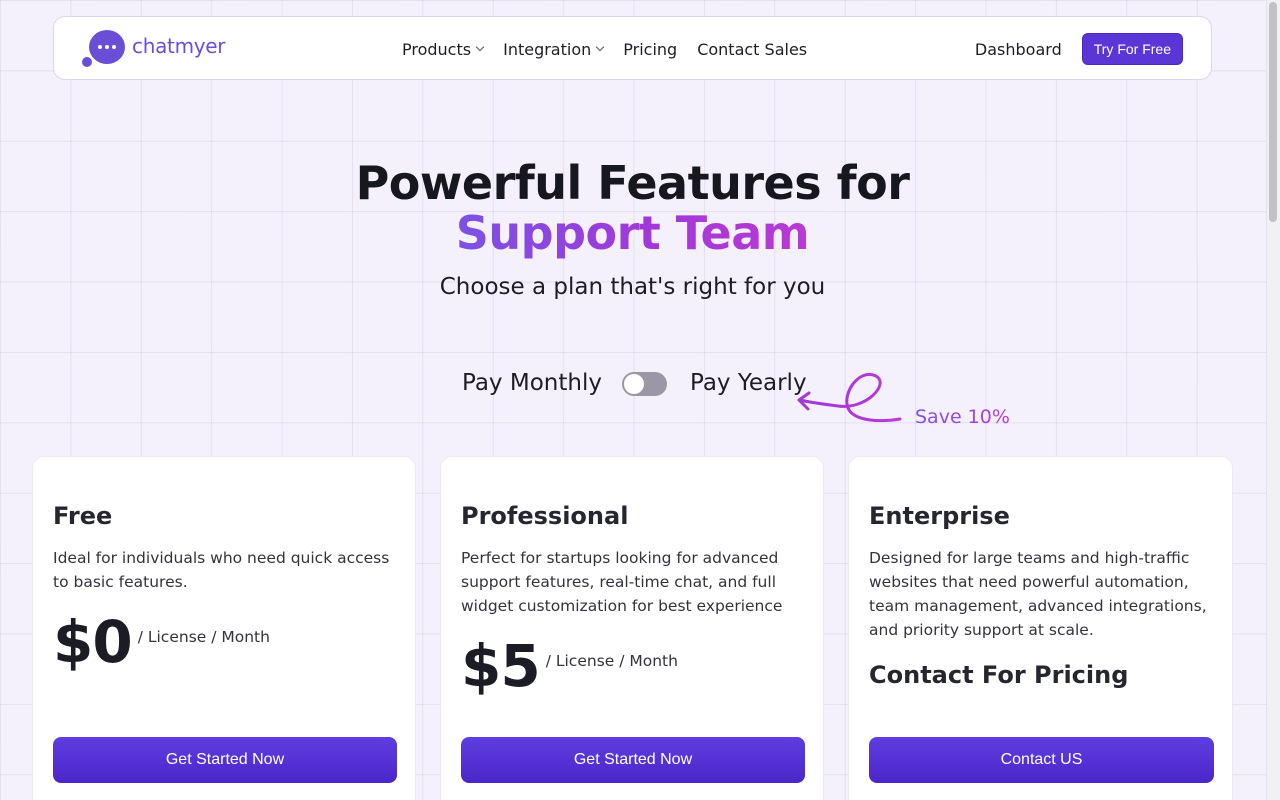  Describe the element at coordinates (849, 397) in the screenshot. I see `curly-arrow-icon` at that location.